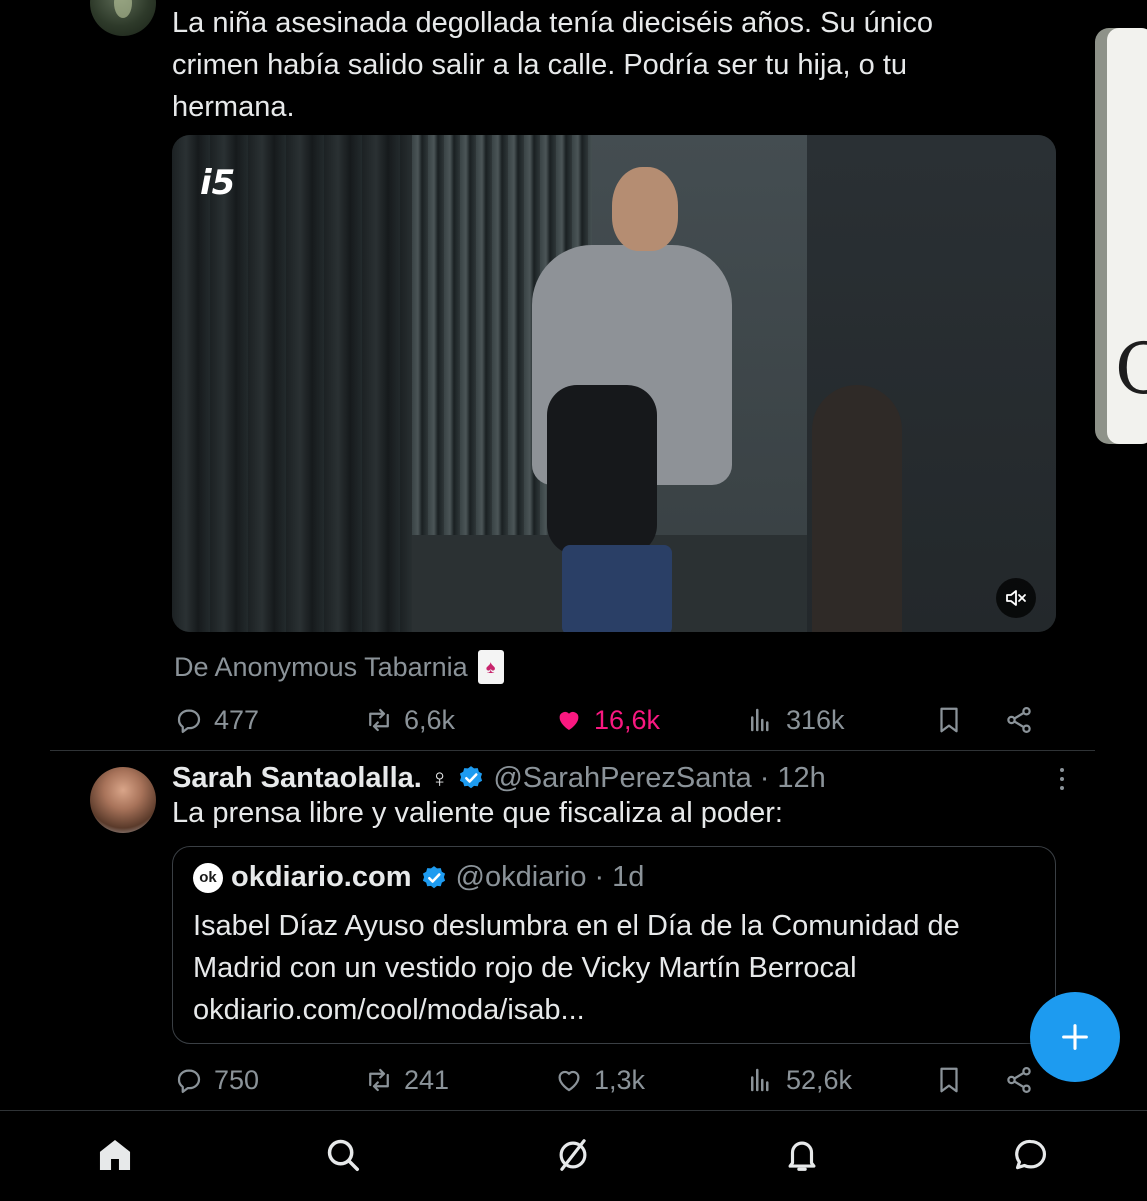  What do you see at coordinates (297, 778) in the screenshot?
I see `display-name: Sarah Santaolalla.` at bounding box center [297, 778].